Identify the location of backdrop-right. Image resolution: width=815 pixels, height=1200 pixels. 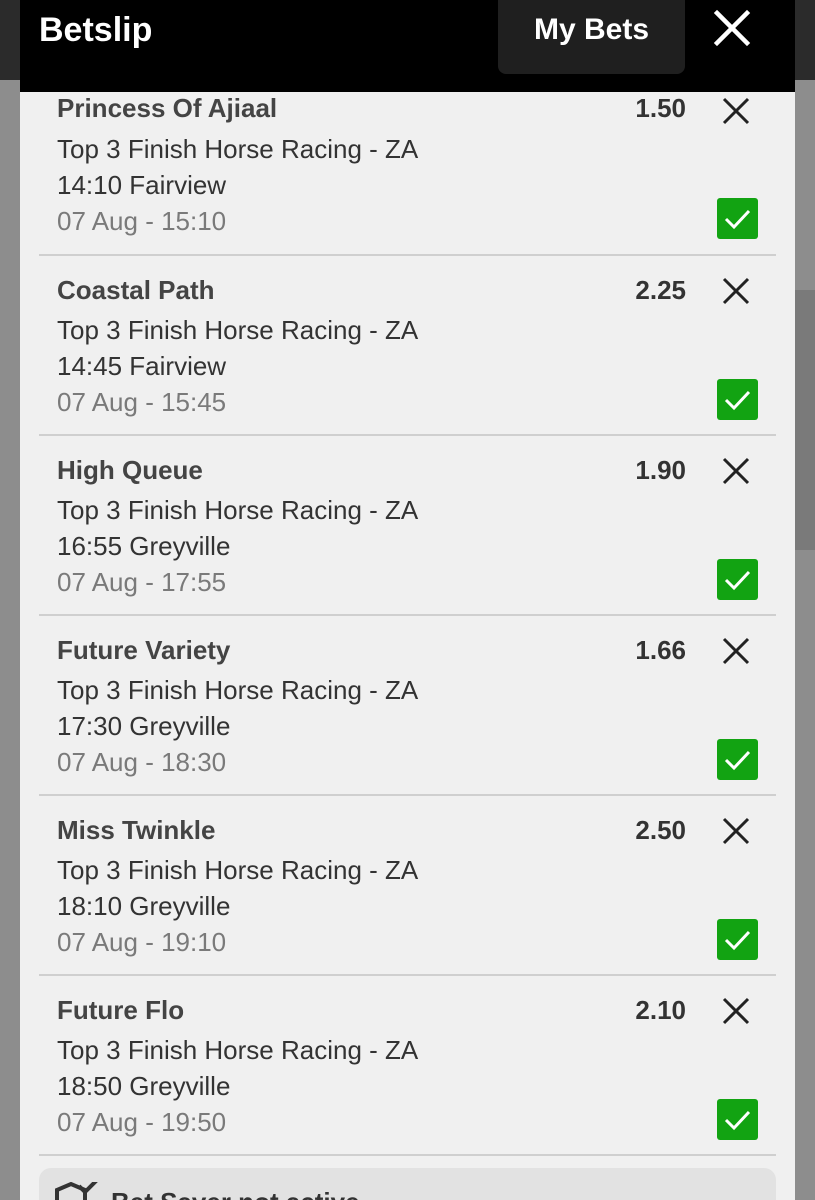
(805, 640).